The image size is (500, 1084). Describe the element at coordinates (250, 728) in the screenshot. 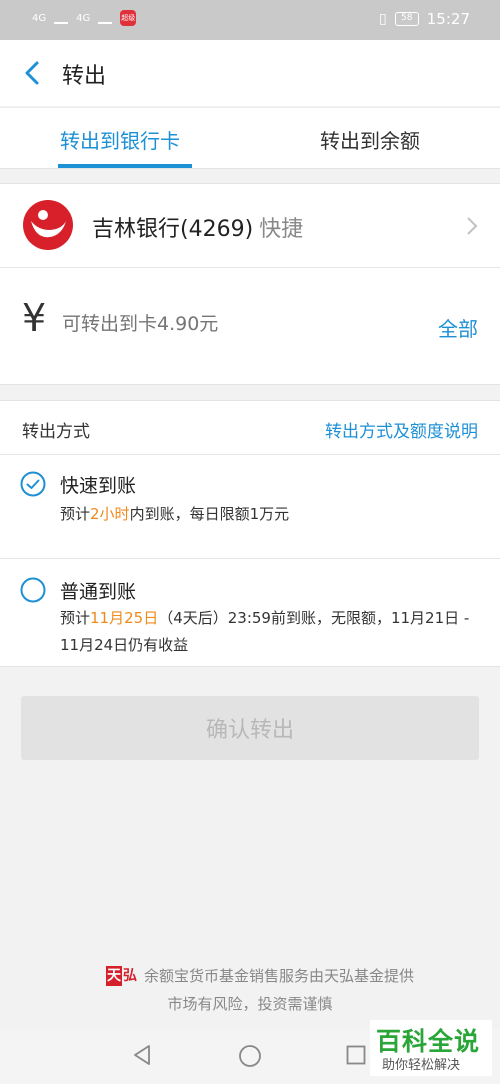

I see `confirm-transfer-button: 确认转出` at that location.